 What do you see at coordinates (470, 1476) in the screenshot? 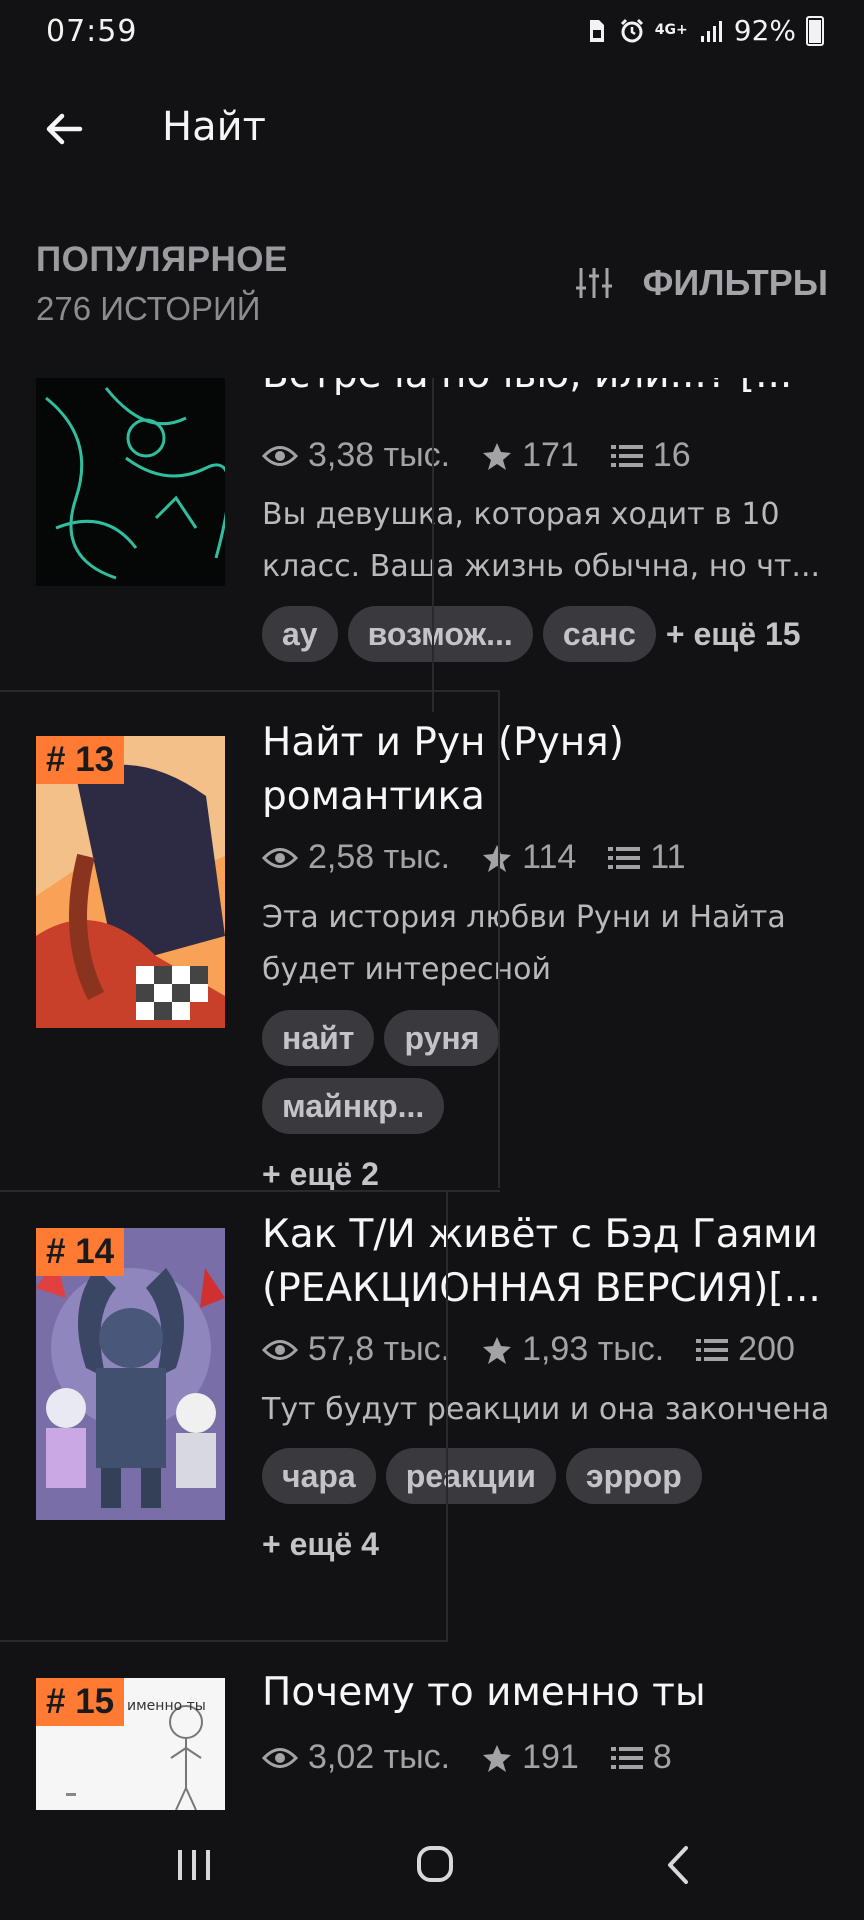
I see `tag-chip: реакции` at bounding box center [470, 1476].